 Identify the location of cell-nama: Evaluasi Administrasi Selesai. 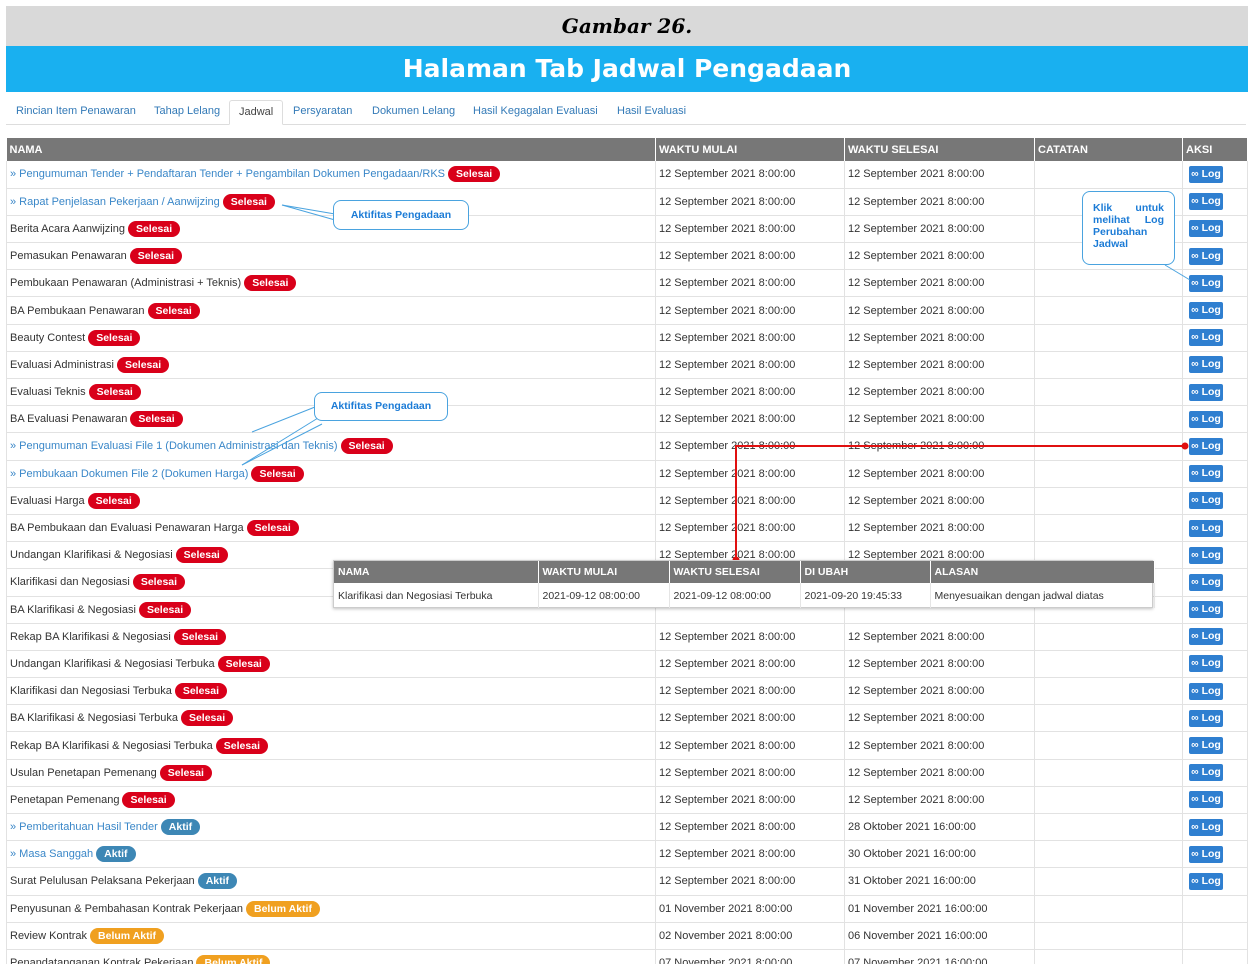
(331, 365).